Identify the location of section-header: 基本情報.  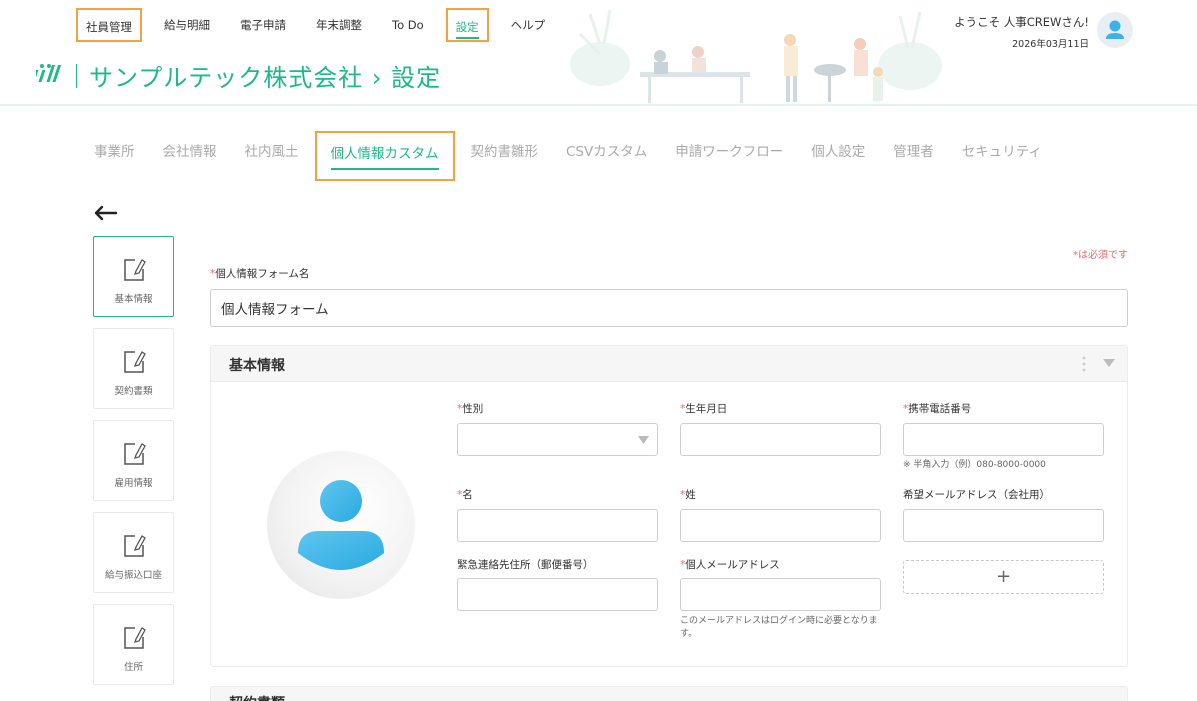
(669, 364).